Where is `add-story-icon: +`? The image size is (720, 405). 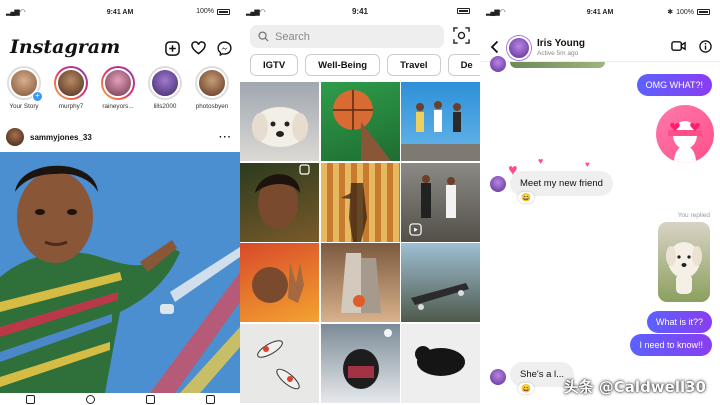 add-story-icon: + is located at coordinates (37, 96).